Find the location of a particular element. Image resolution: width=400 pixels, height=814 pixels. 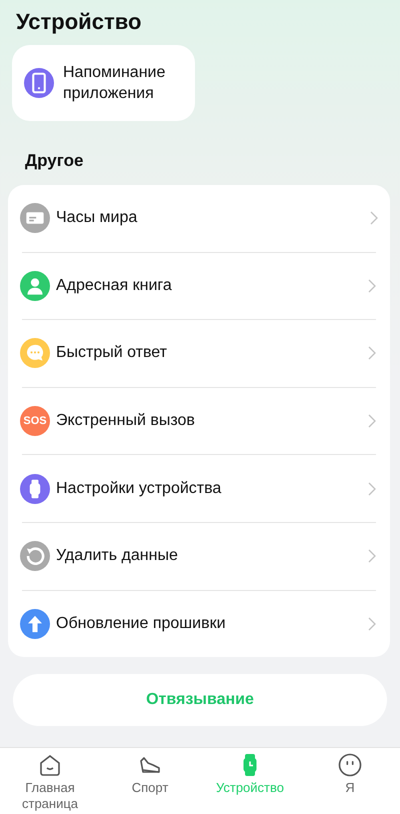

section-title: Другое is located at coordinates (54, 161).